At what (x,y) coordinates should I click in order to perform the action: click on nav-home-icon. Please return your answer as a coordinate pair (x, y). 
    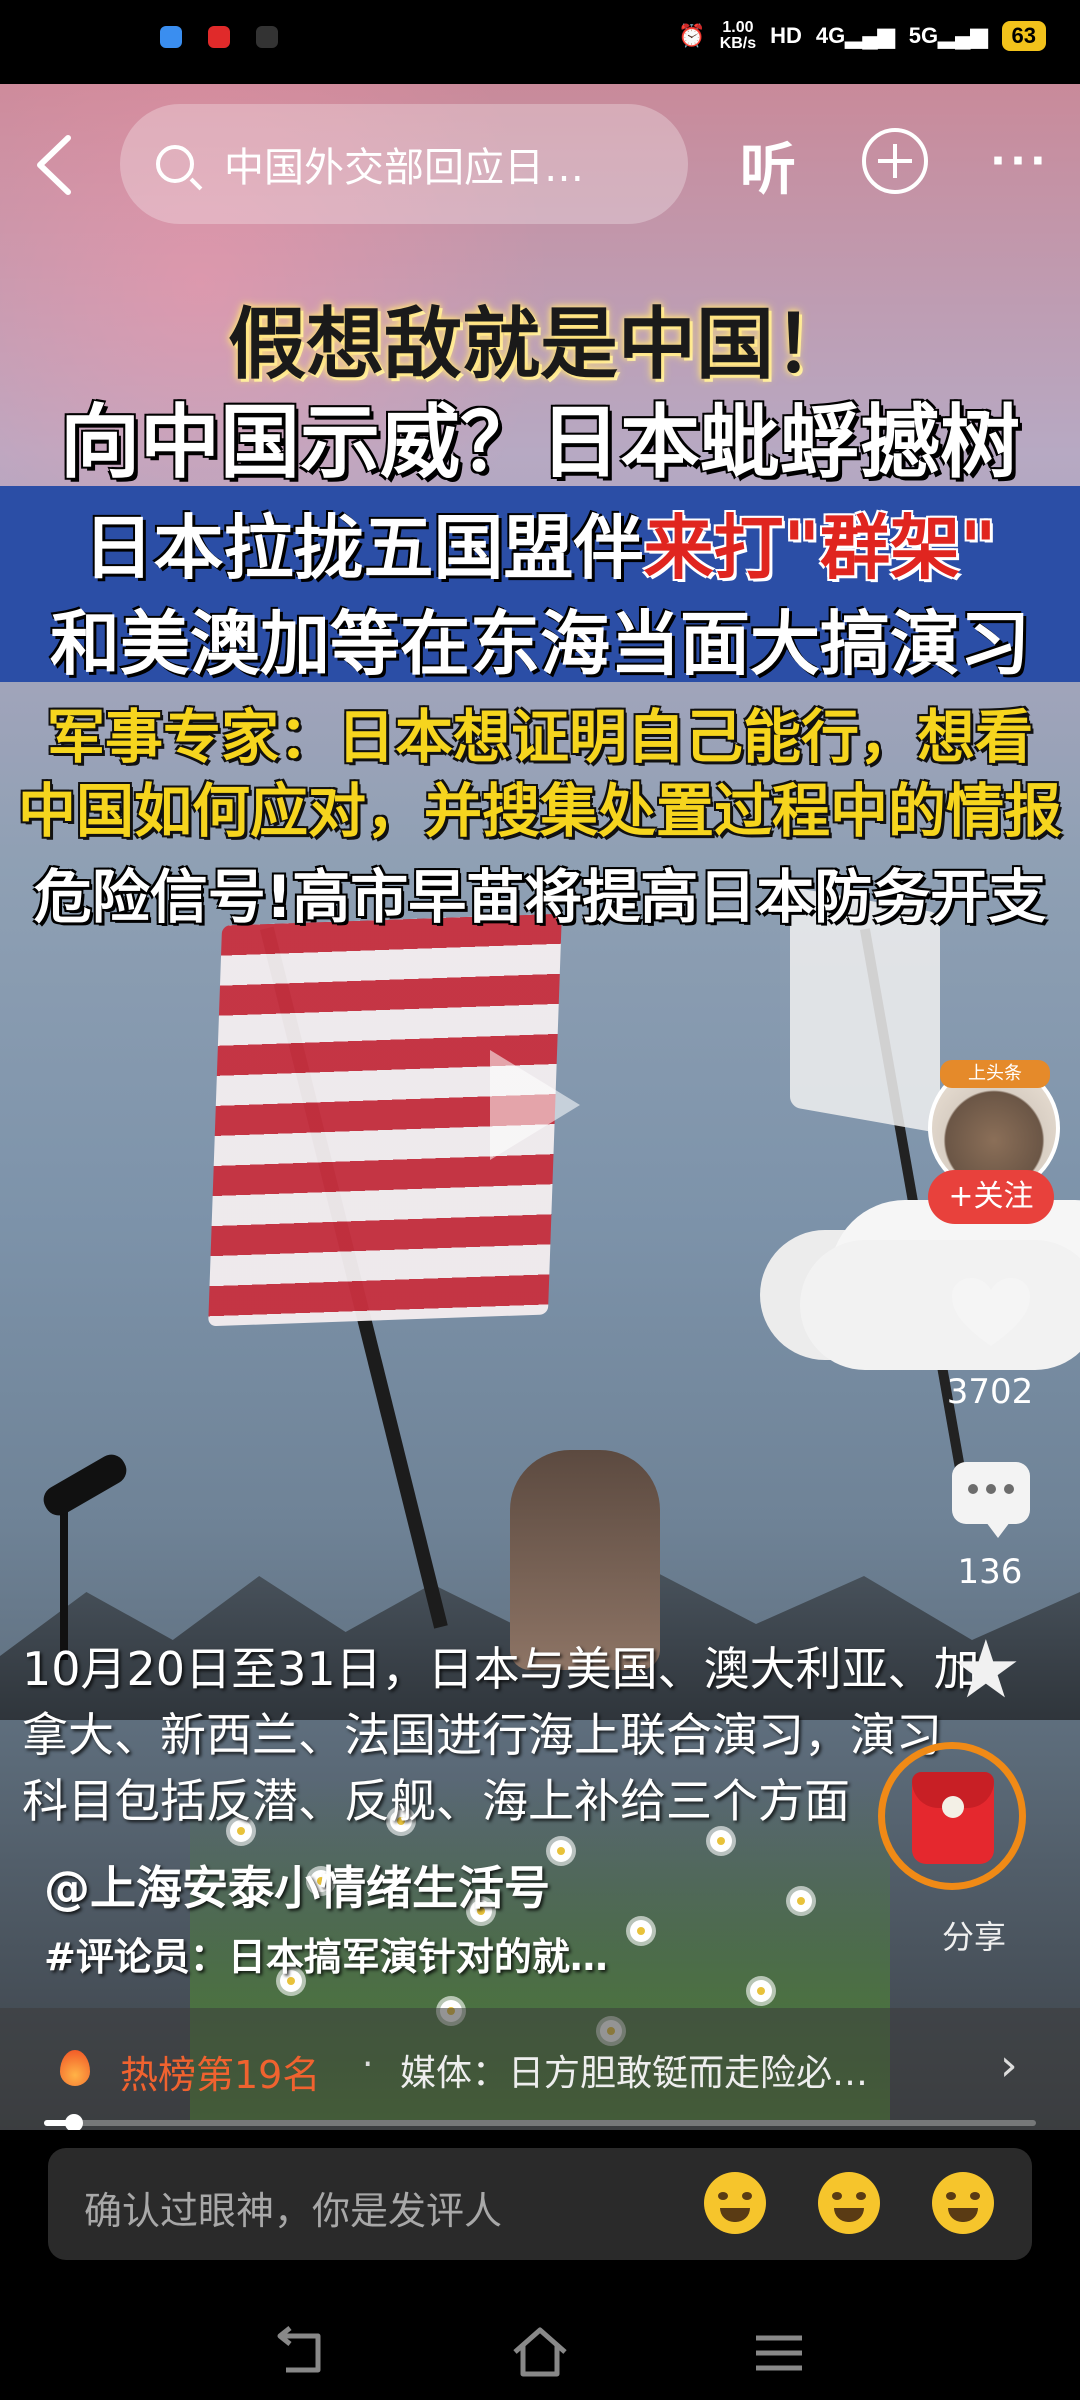
    Looking at the image, I should click on (540, 2353).